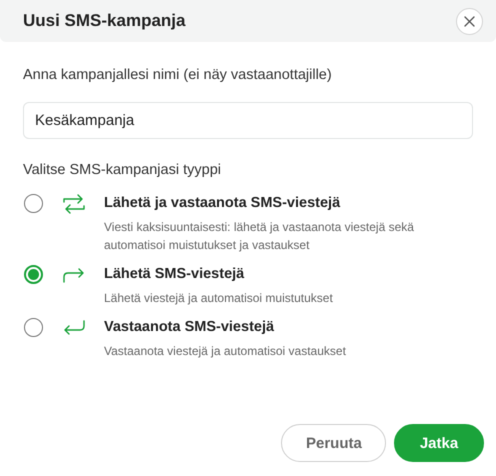 This screenshot has height=476, width=496. What do you see at coordinates (175, 274) in the screenshot?
I see `option-title: Lähetä SMS-viestejä` at bounding box center [175, 274].